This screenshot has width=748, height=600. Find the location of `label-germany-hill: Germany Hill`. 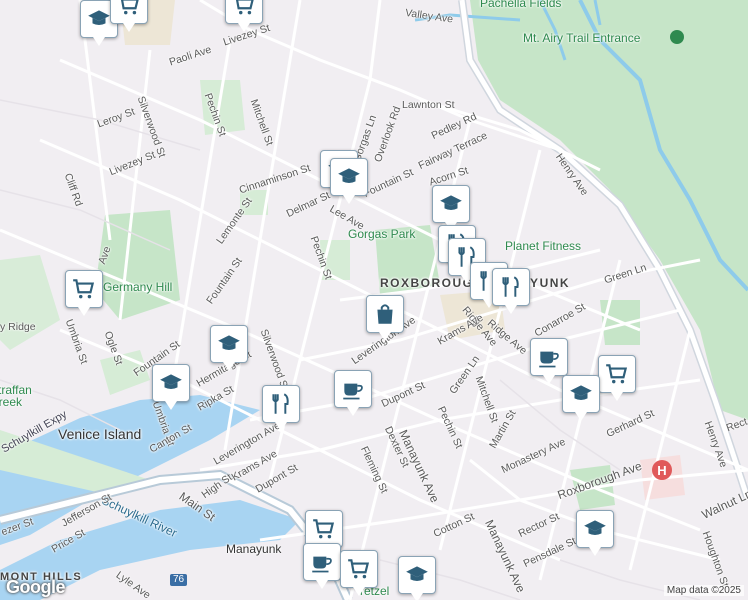

label-germany-hill: Germany Hill is located at coordinates (138, 287).